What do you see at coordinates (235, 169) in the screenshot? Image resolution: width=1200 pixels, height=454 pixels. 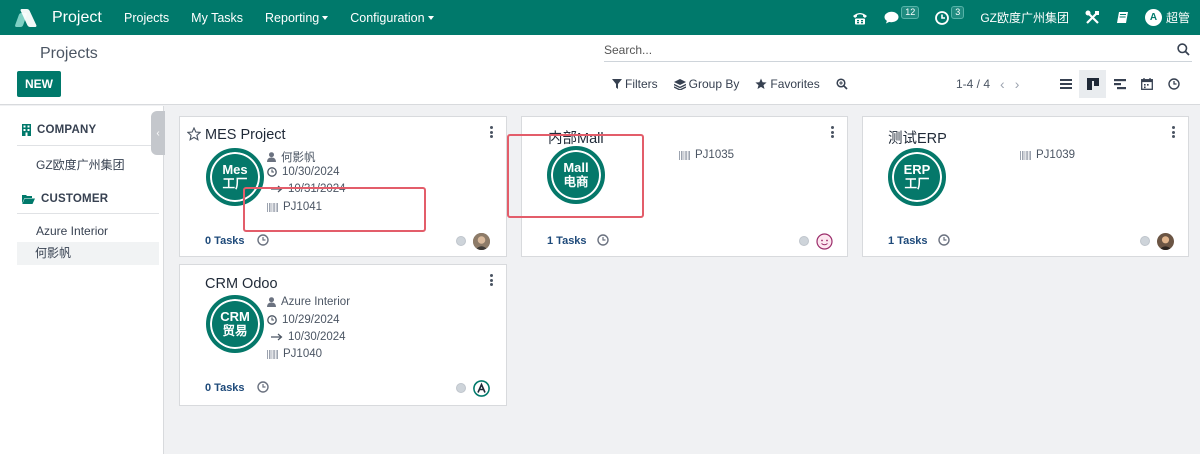 I see `logo-text-top: Mes` at bounding box center [235, 169].